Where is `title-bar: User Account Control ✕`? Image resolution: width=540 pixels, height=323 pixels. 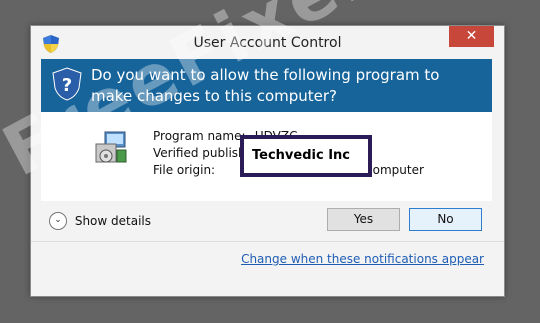 title-bar: User Account Control ✕ is located at coordinates (267, 42).